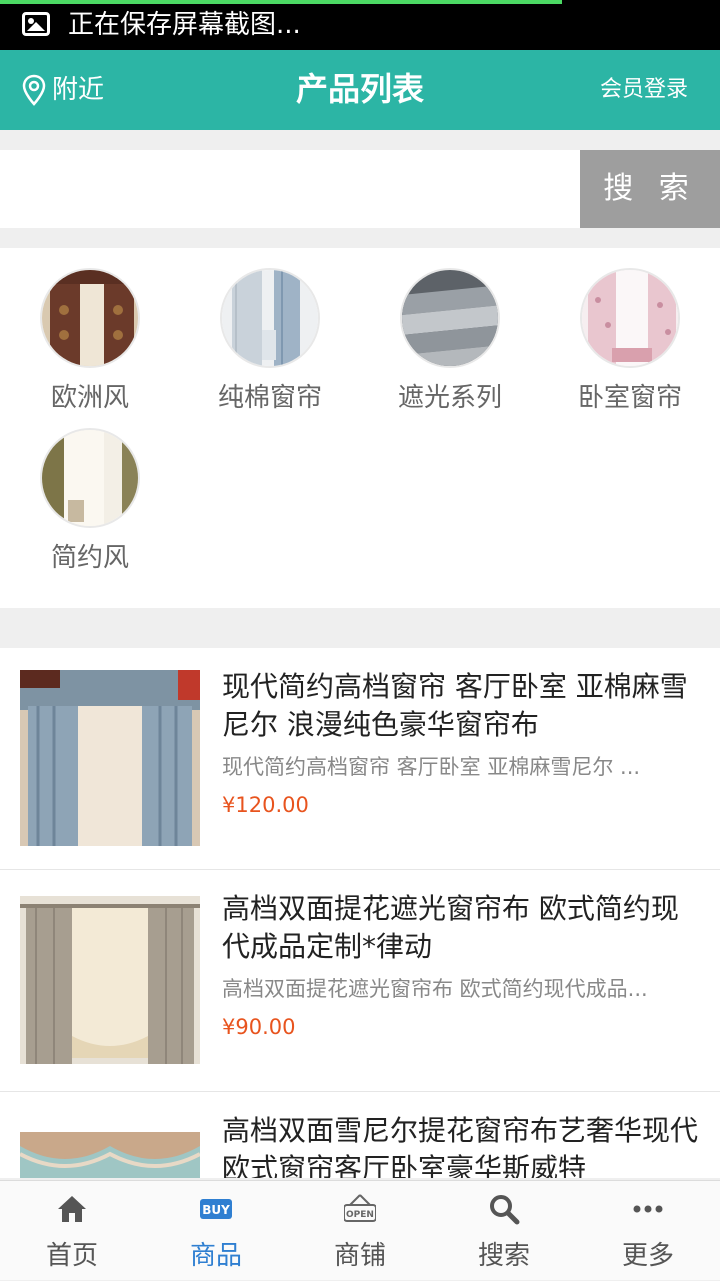 This screenshot has width=720, height=1281. I want to click on tab-label: 更多, so click(647, 1256).